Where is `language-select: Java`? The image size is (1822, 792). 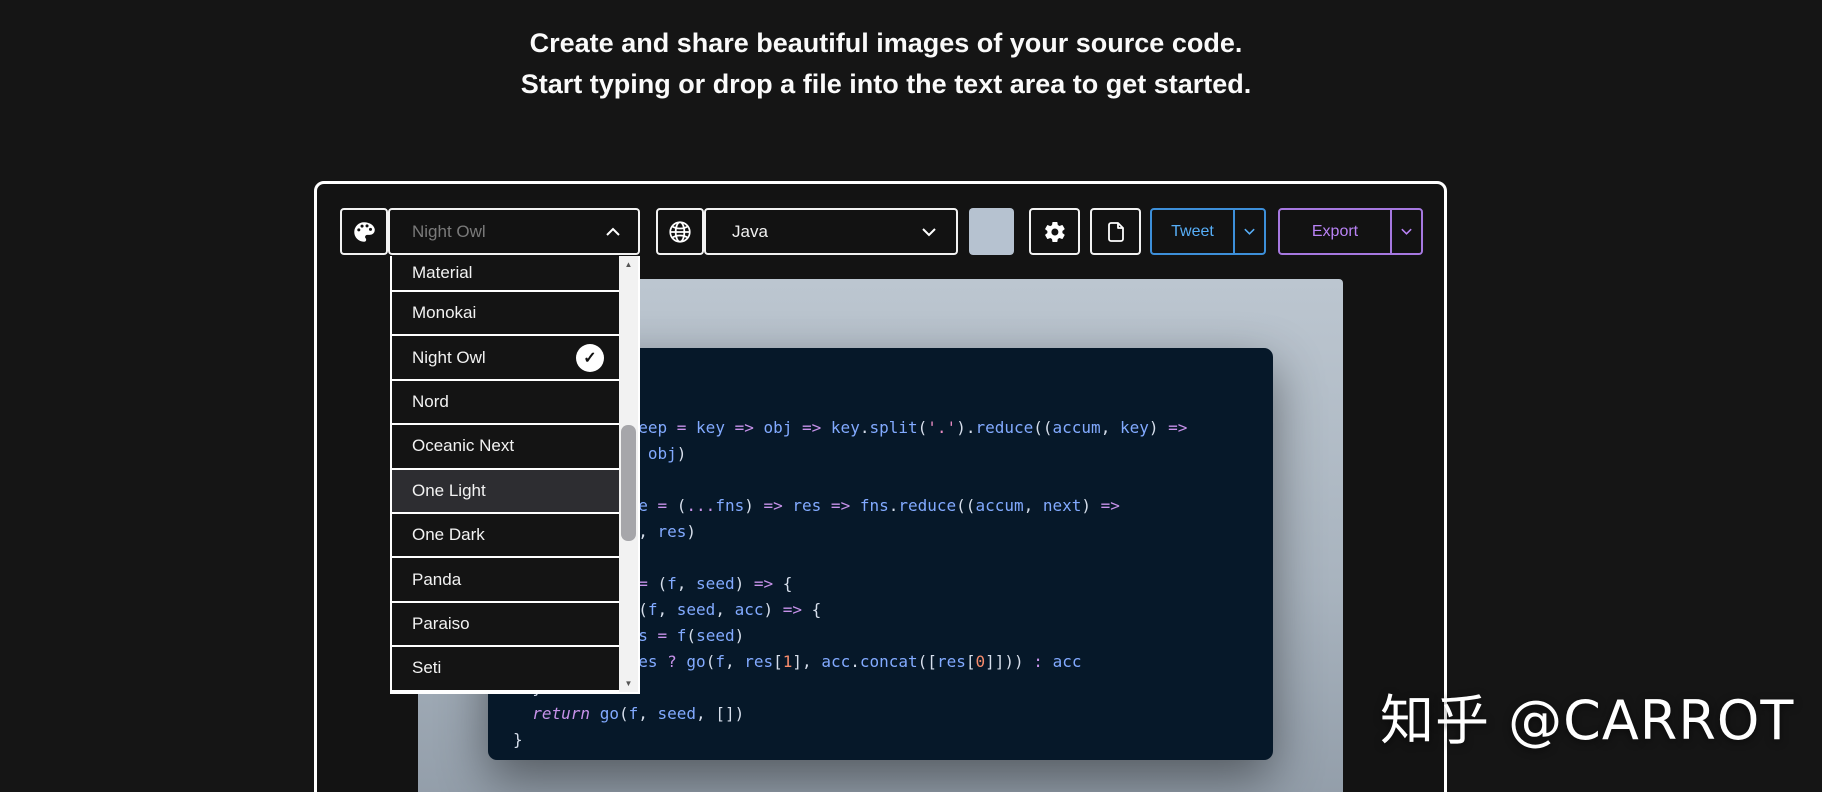 language-select: Java is located at coordinates (831, 231).